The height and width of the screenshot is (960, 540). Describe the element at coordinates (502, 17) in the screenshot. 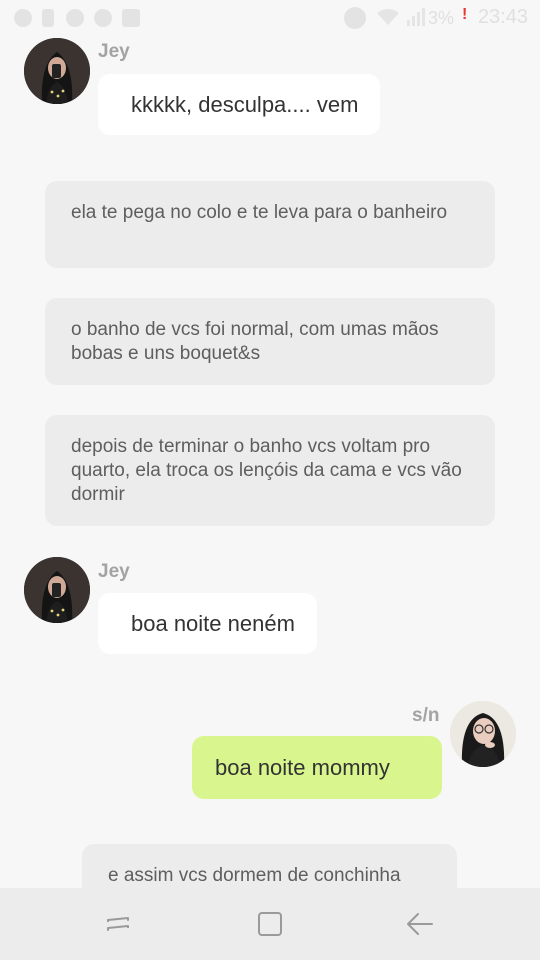

I see `clock: 23:43` at that location.